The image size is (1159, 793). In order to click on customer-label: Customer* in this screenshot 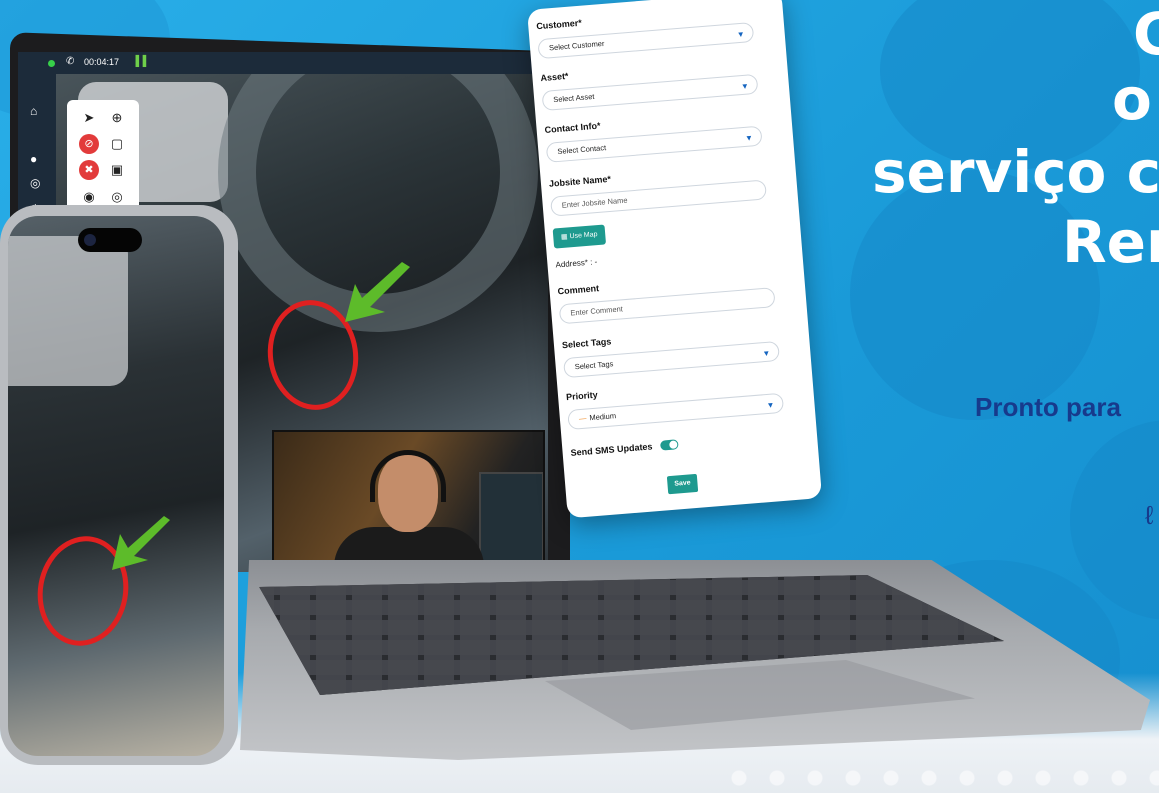, I will do `click(559, 24)`.